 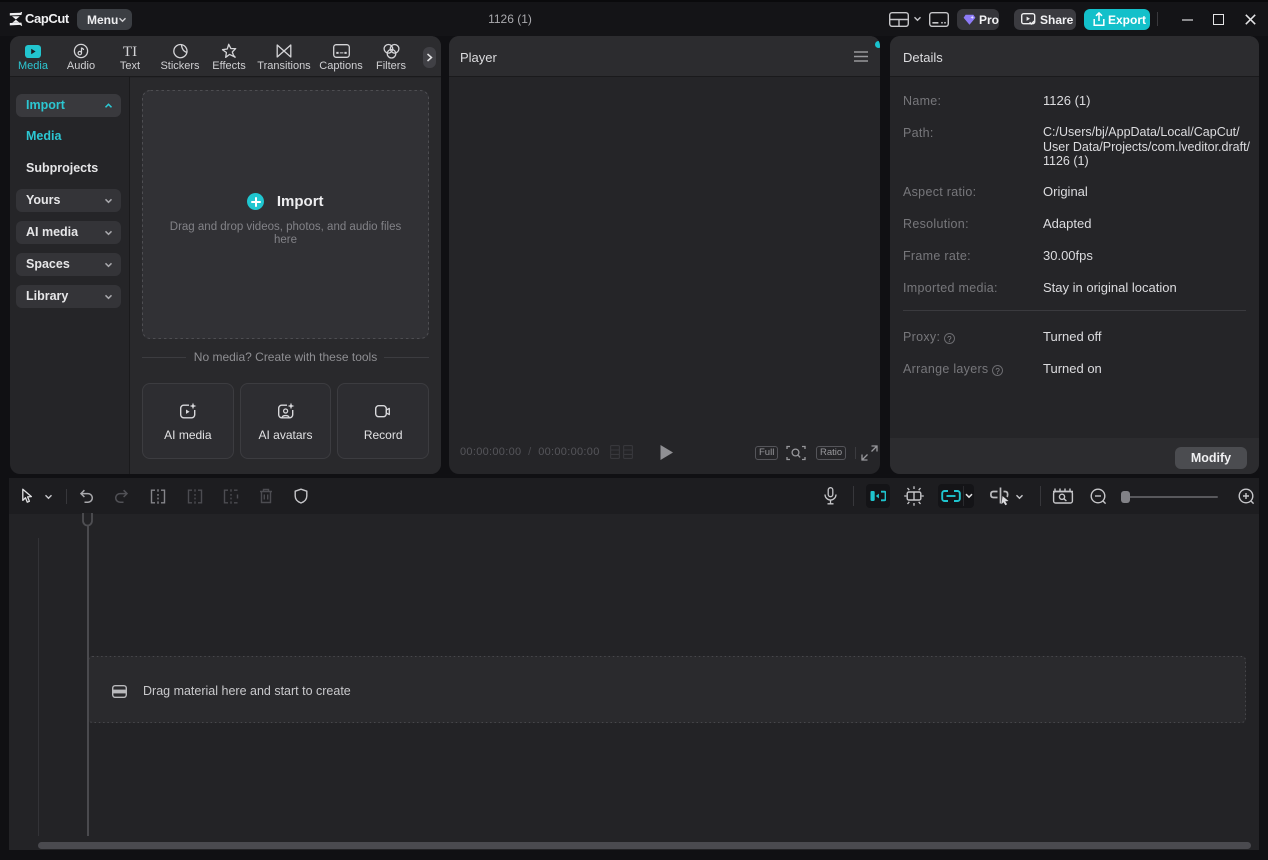 What do you see at coordinates (130, 51) in the screenshot?
I see `svg-text: TI` at bounding box center [130, 51].